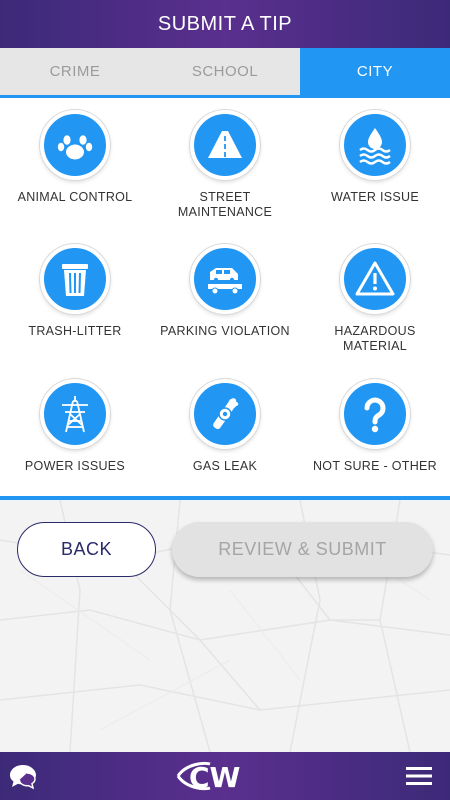 This screenshot has width=450, height=800. I want to click on paw-icon, so click(75, 145).